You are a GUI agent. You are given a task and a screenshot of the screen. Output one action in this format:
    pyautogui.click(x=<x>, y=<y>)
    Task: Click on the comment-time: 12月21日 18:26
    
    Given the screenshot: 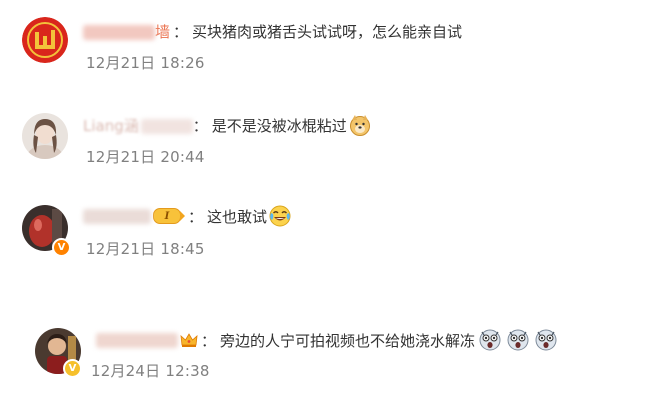 What is the action you would take?
    pyautogui.click(x=145, y=63)
    